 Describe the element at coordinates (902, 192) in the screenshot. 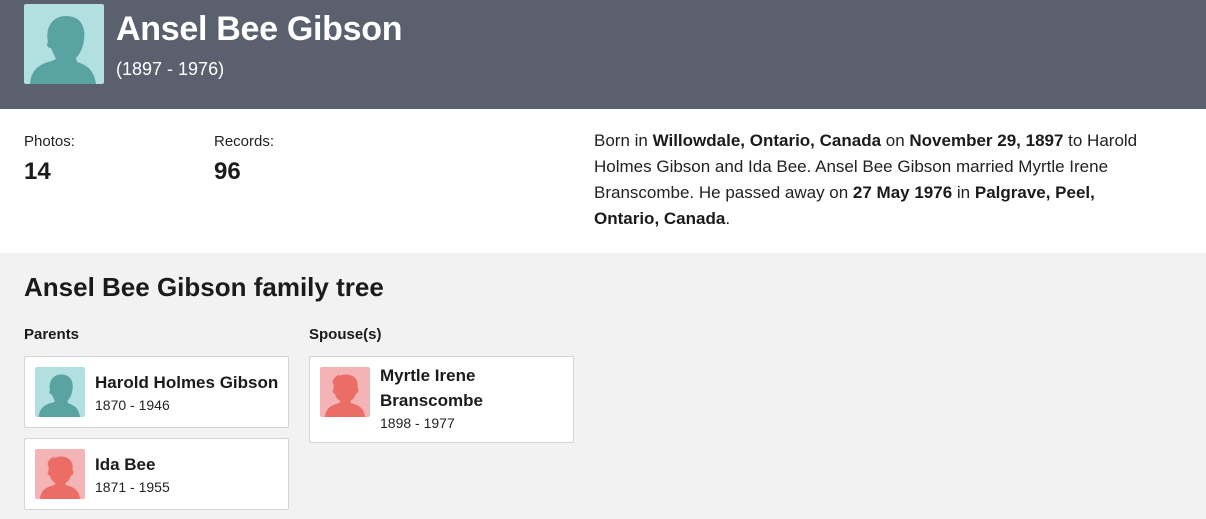

I see `death-date: 27 May 1976` at that location.